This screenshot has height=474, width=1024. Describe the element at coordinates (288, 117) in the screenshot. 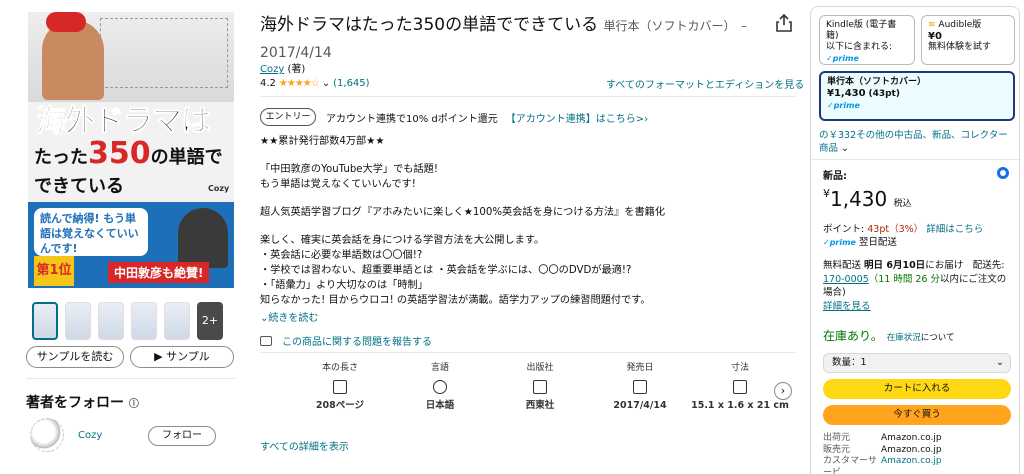

I see `entry-badge: エントリー` at that location.